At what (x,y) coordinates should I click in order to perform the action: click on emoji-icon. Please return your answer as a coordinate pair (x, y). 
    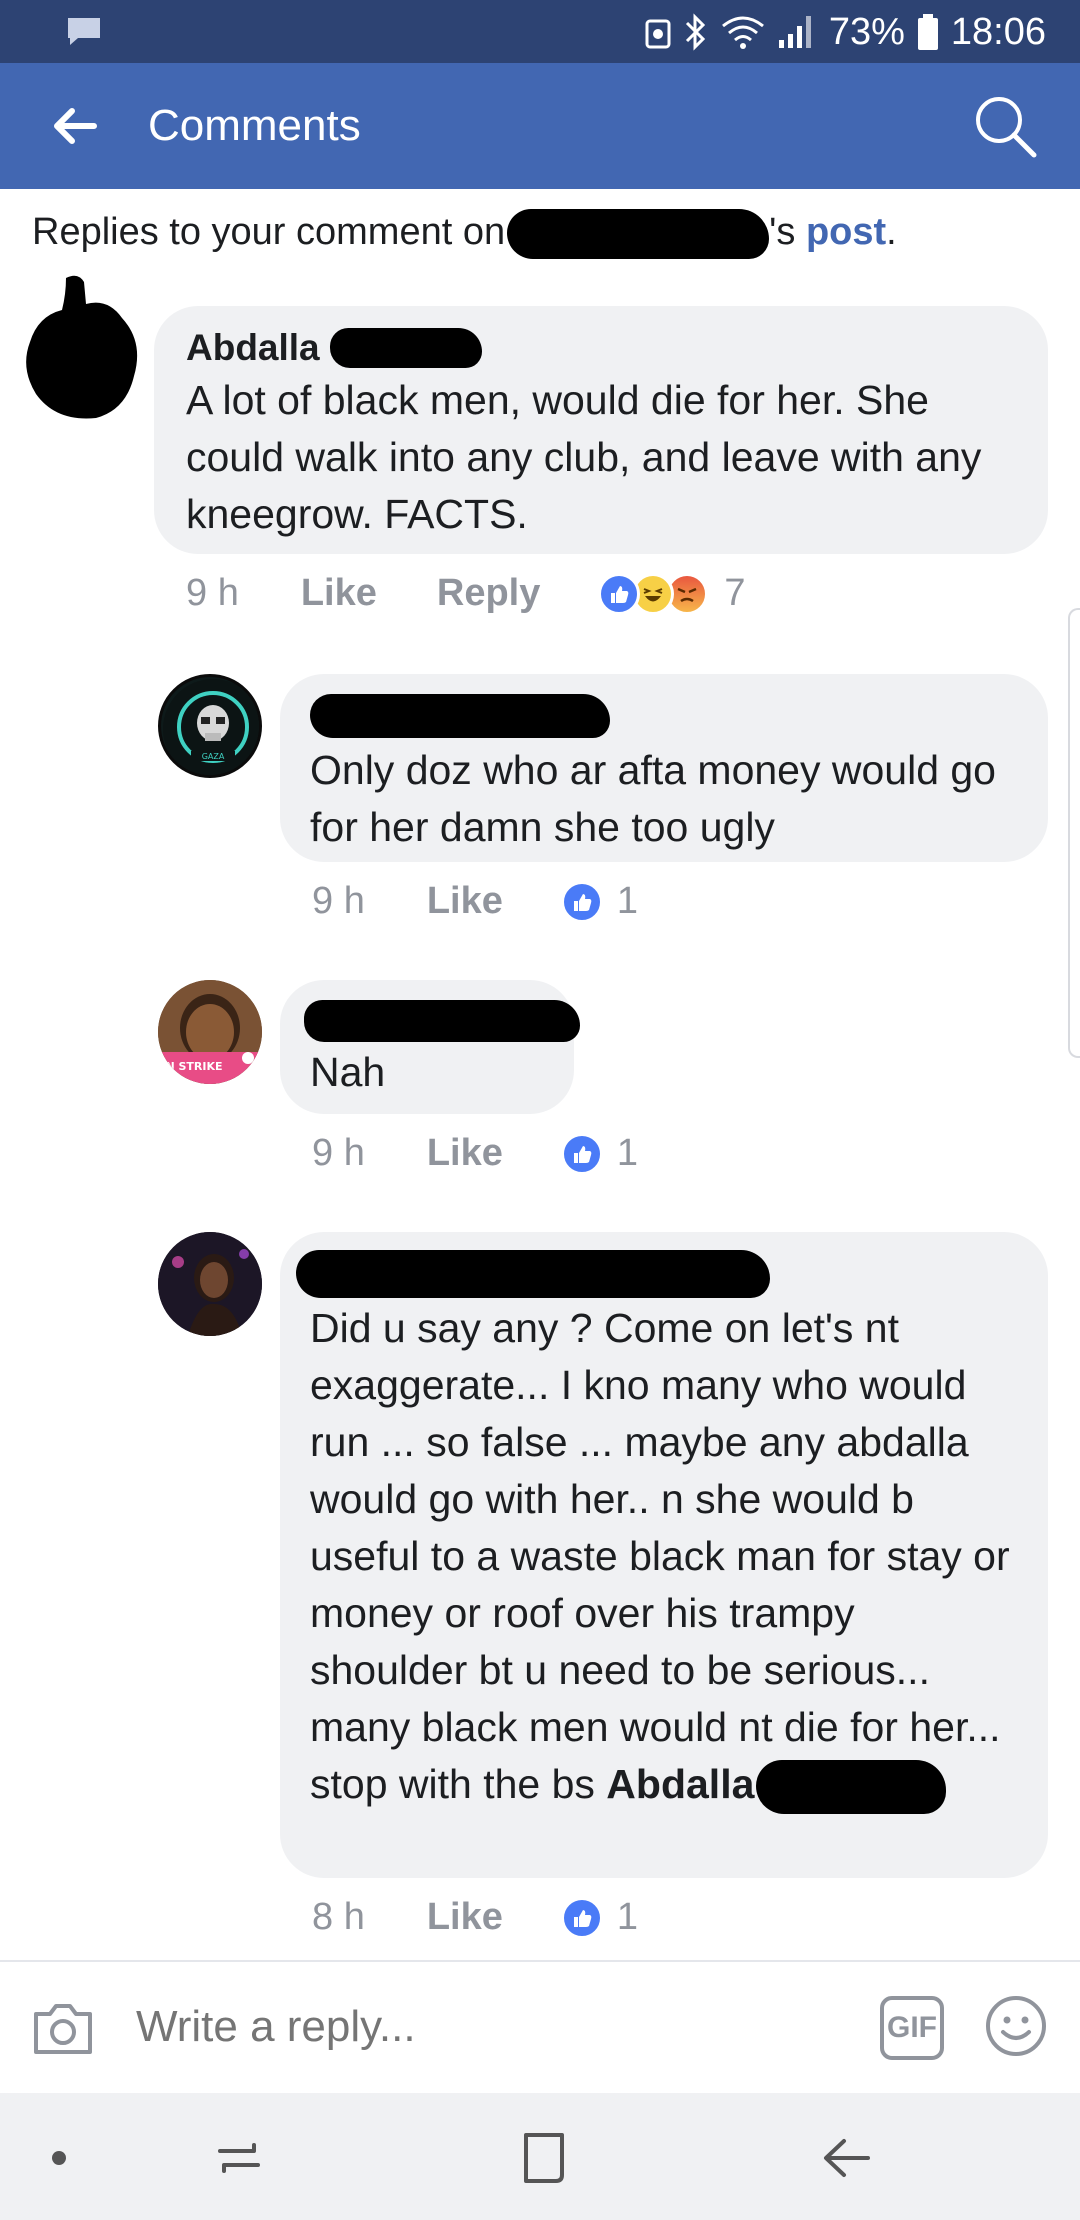
    Looking at the image, I should click on (1016, 2026).